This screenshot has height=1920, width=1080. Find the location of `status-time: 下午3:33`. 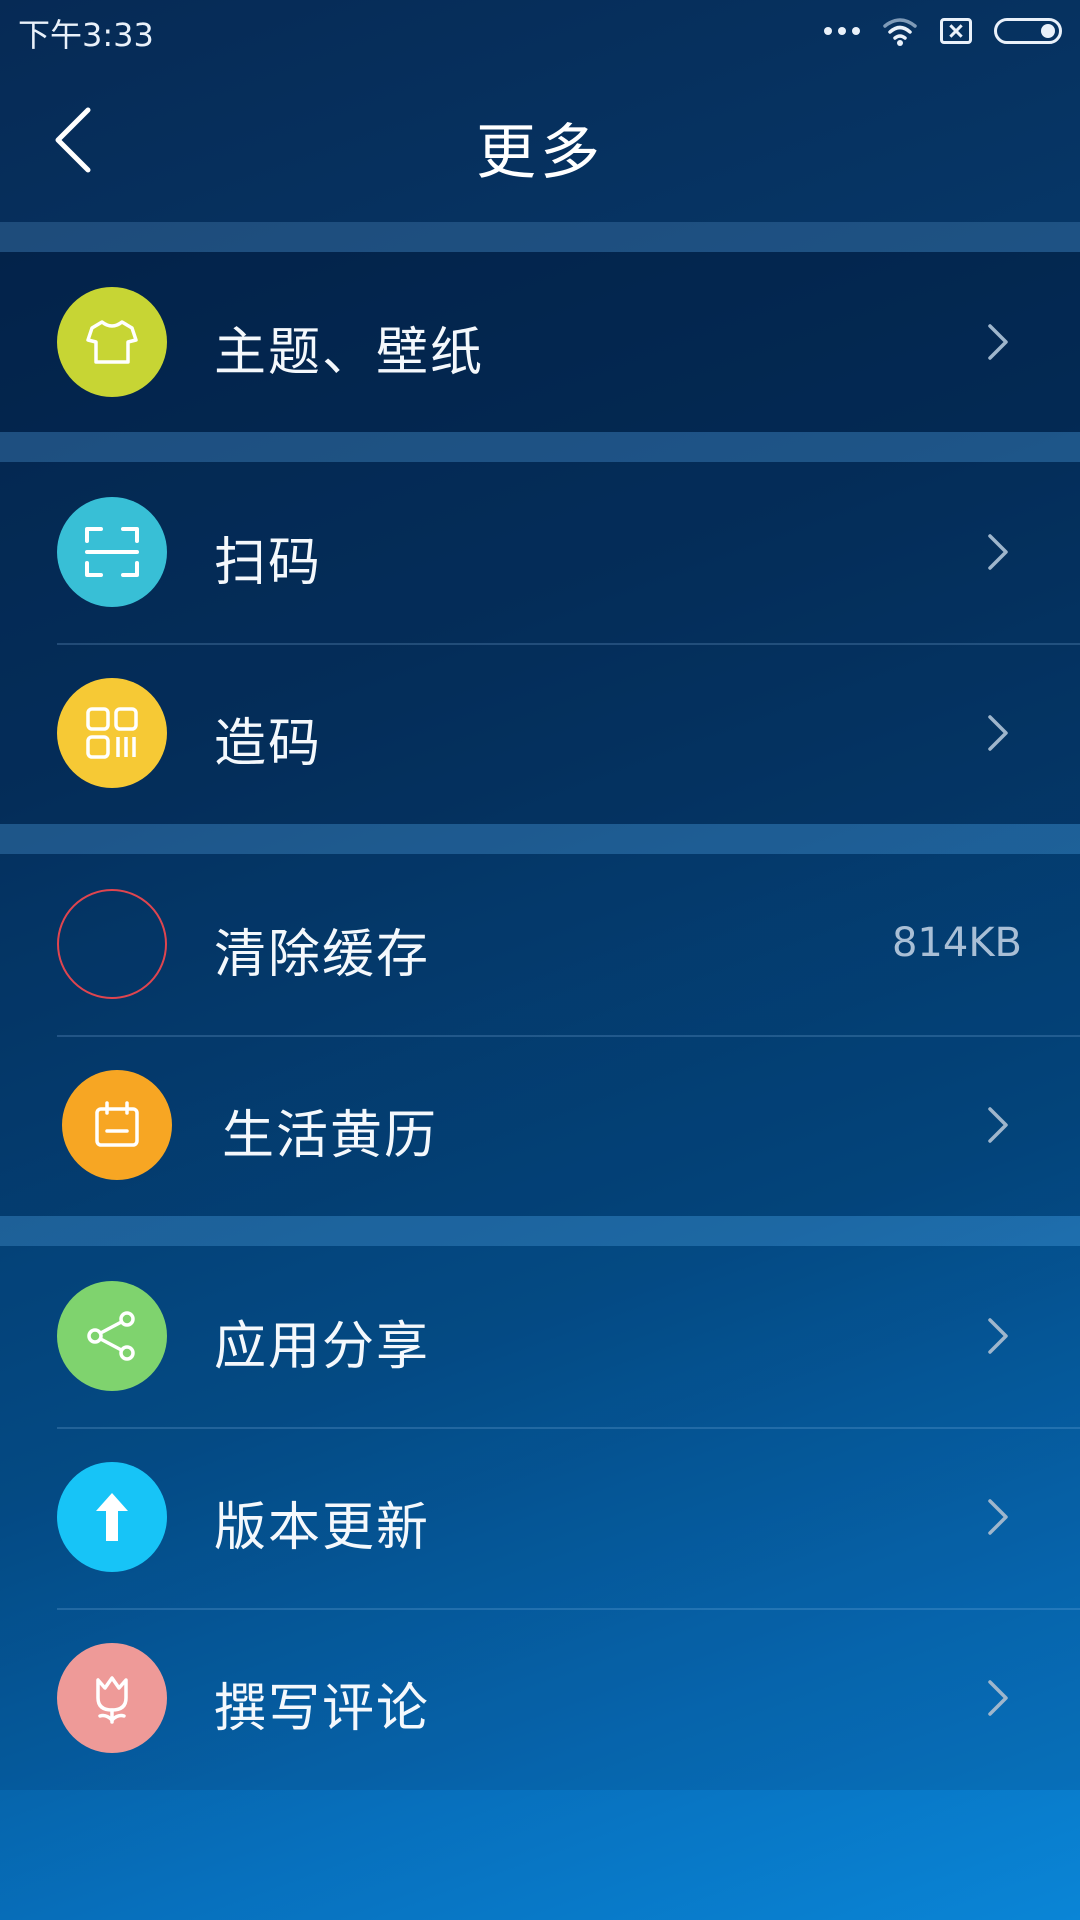

status-time: 下午3:33 is located at coordinates (86, 35).